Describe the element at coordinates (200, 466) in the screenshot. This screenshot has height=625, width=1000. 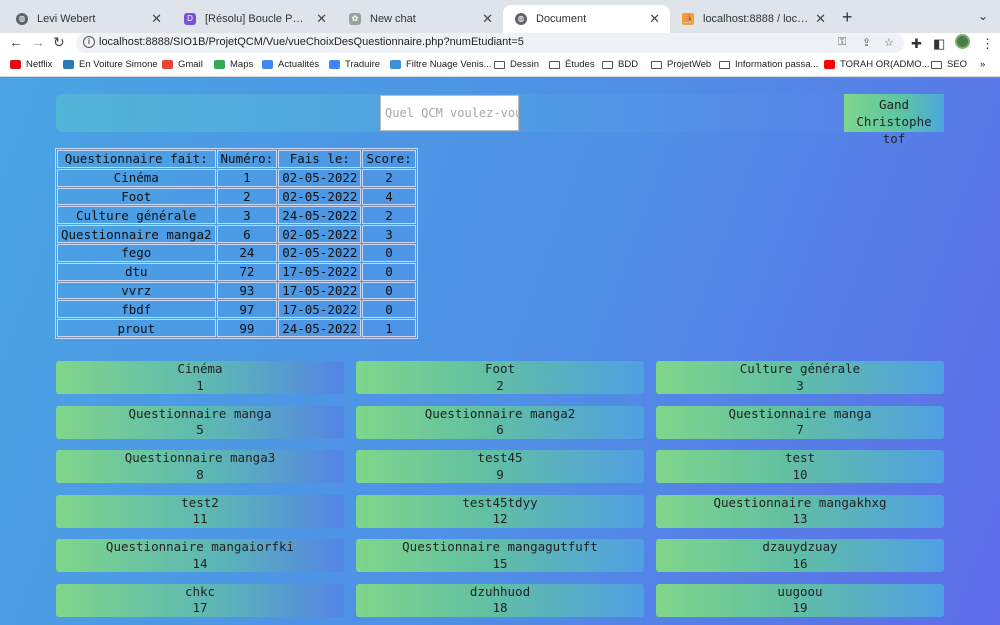
I see `questionnaire-card: Questionnaire manga3 8` at that location.